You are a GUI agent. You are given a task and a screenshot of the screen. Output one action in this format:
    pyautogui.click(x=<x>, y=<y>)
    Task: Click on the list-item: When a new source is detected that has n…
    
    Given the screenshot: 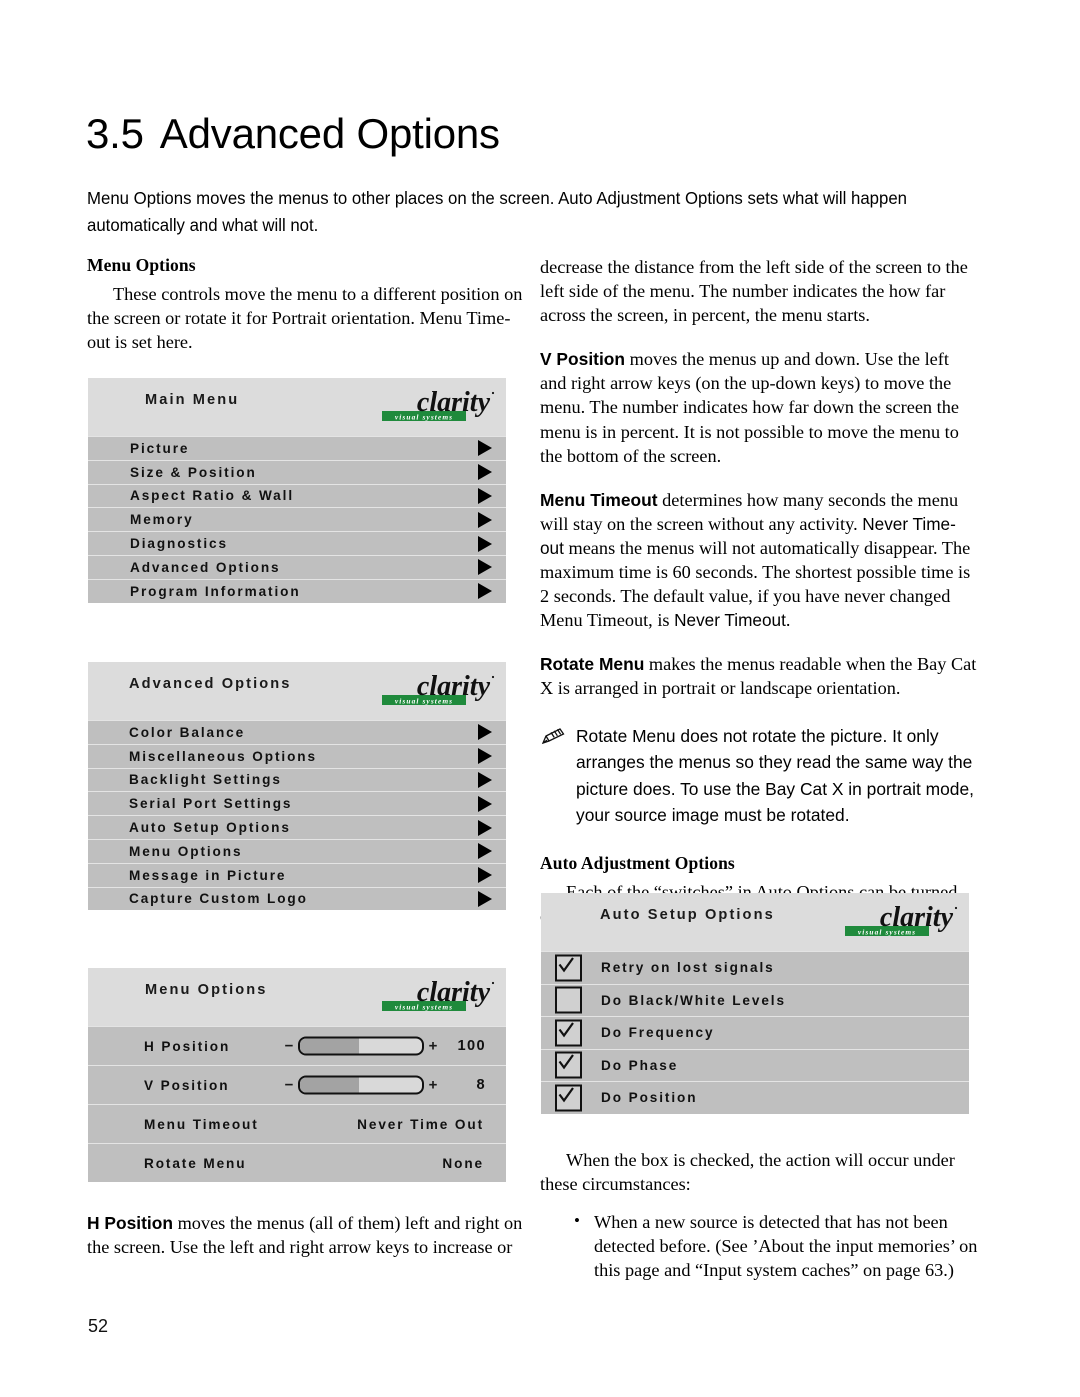 What is the action you would take?
    pyautogui.click(x=777, y=1245)
    